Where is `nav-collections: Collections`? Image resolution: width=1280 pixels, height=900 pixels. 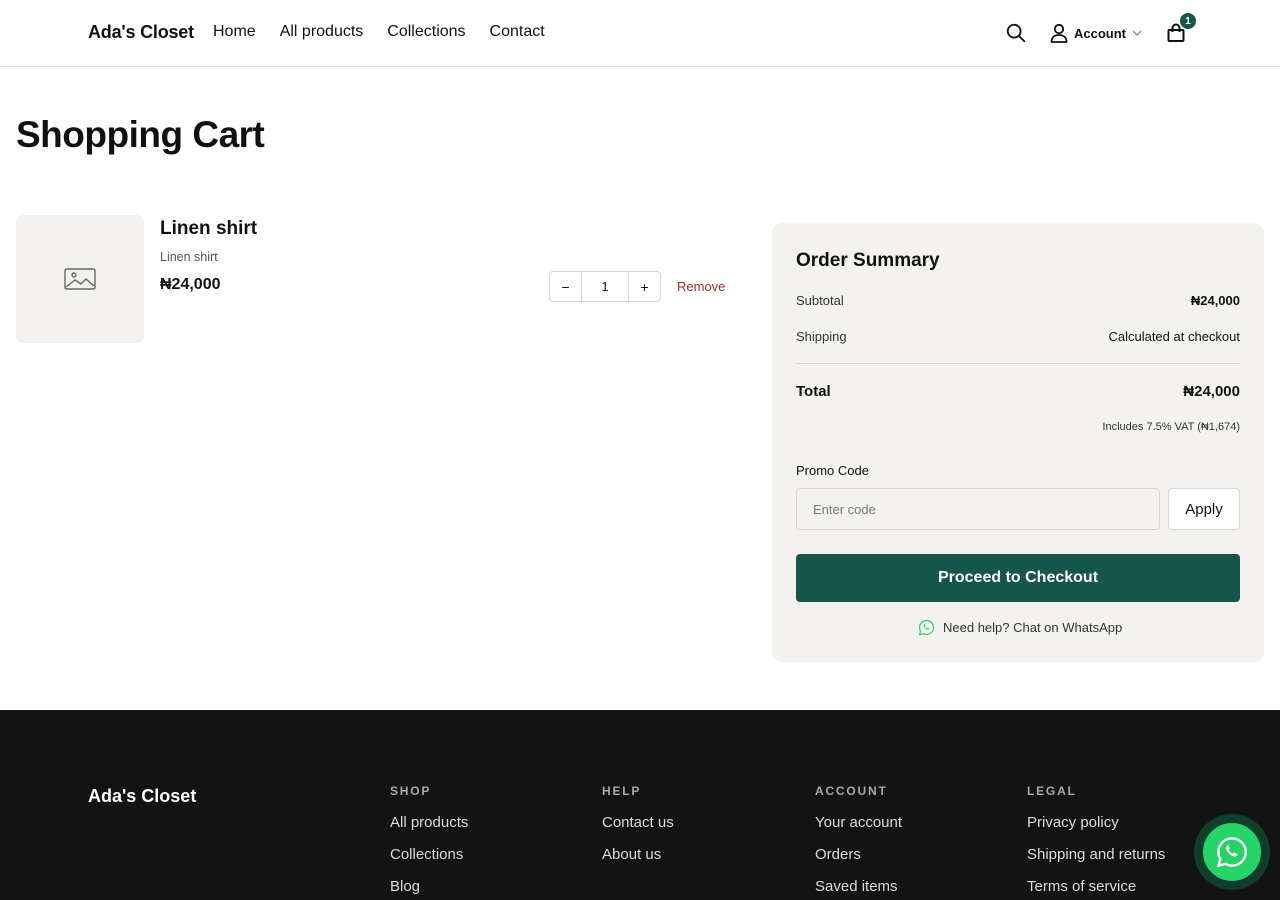 nav-collections: Collections is located at coordinates (426, 32).